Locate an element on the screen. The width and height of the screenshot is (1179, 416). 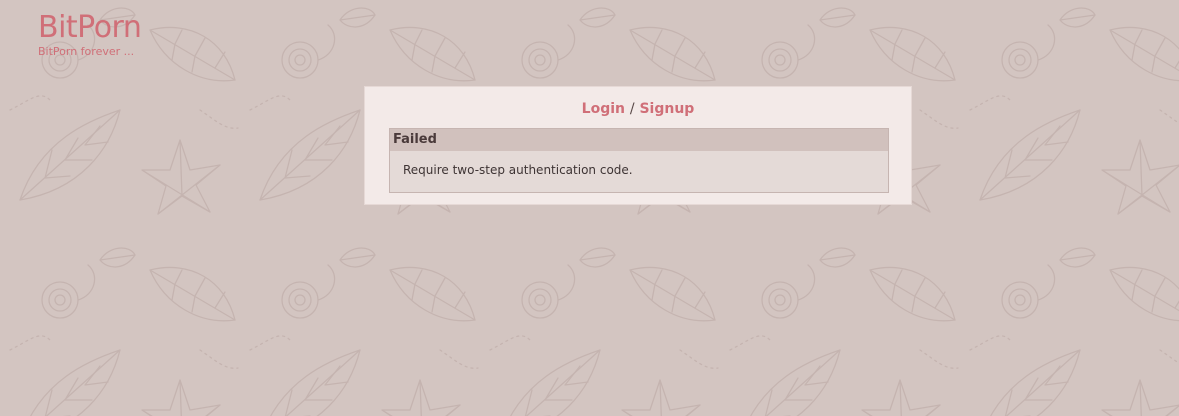
login-link: Login is located at coordinates (603, 109).